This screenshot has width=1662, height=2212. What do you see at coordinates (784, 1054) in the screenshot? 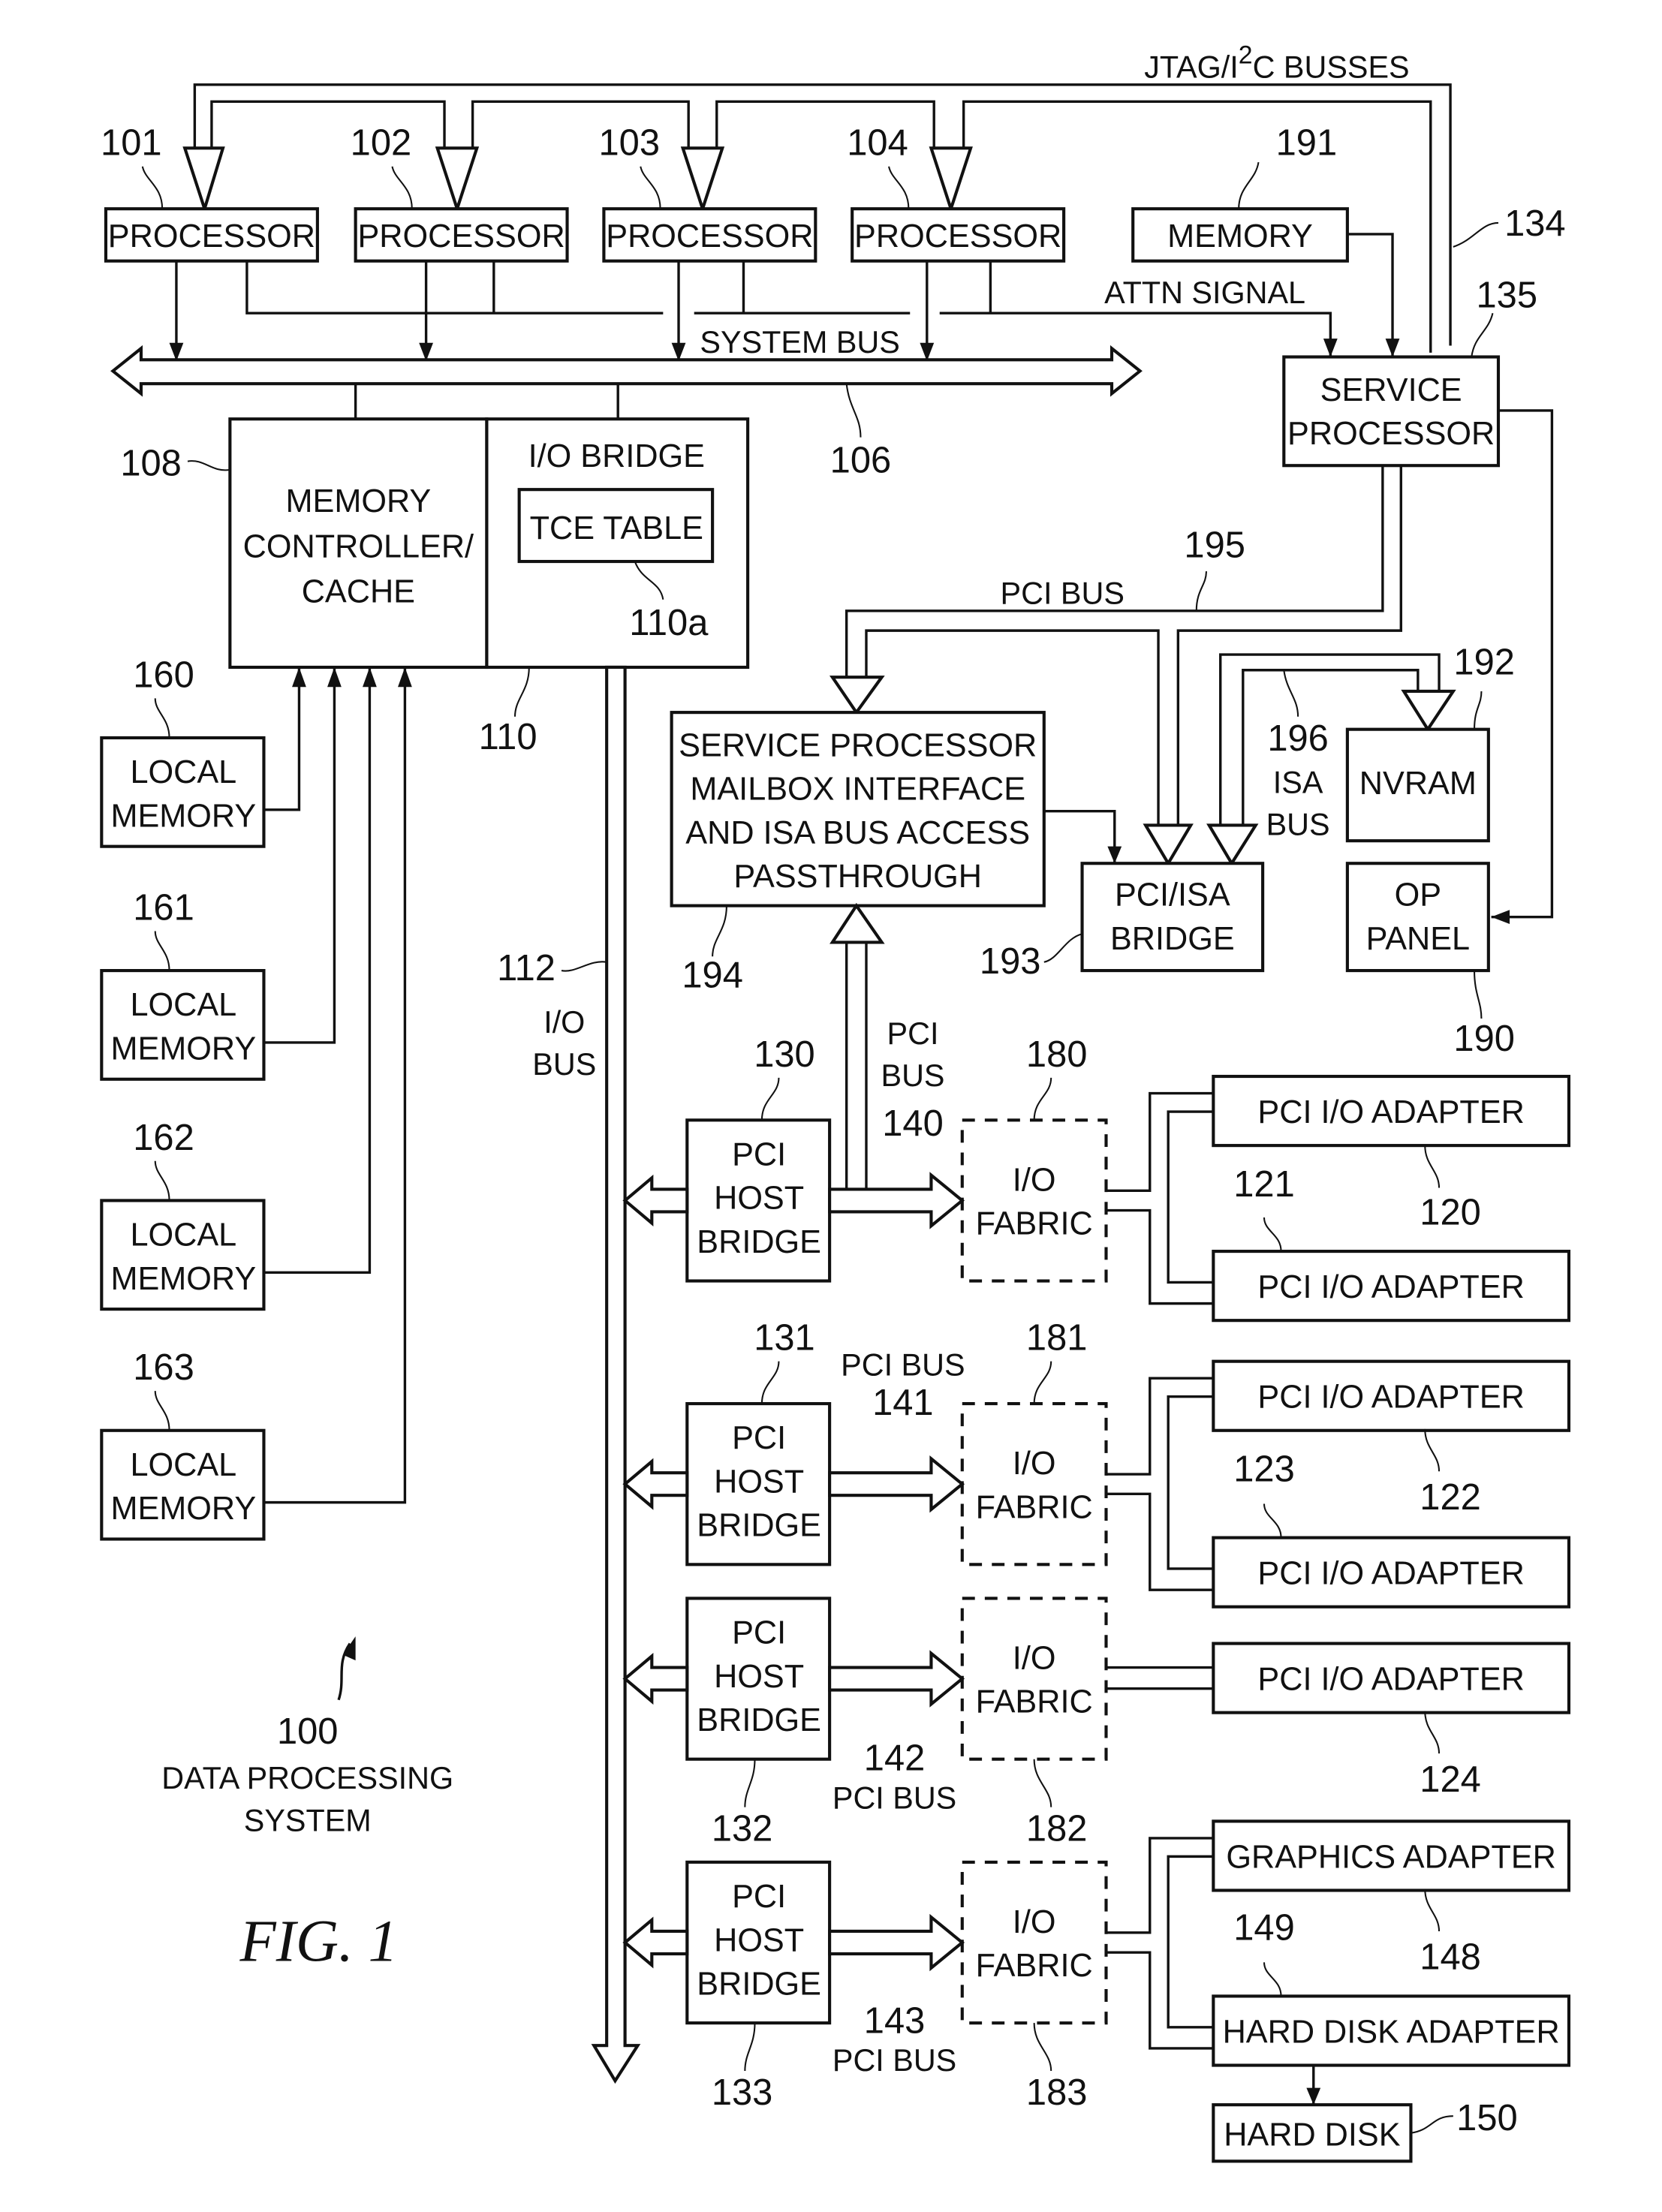
I see `svg-text: 130` at bounding box center [784, 1054].